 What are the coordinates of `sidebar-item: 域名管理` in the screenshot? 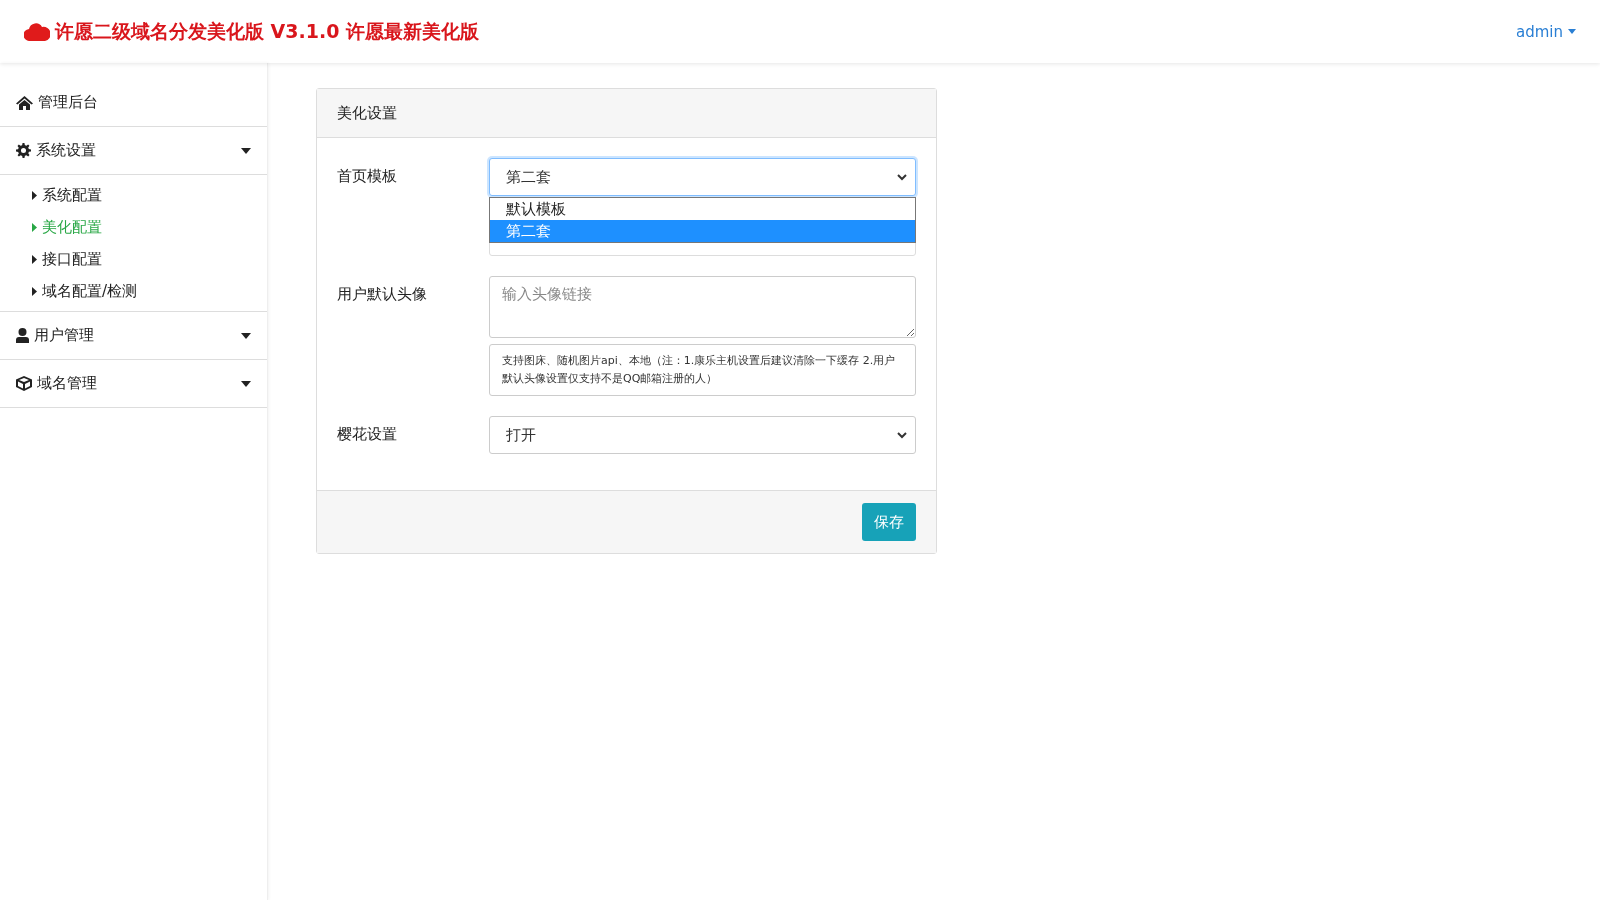 It's located at (133, 384).